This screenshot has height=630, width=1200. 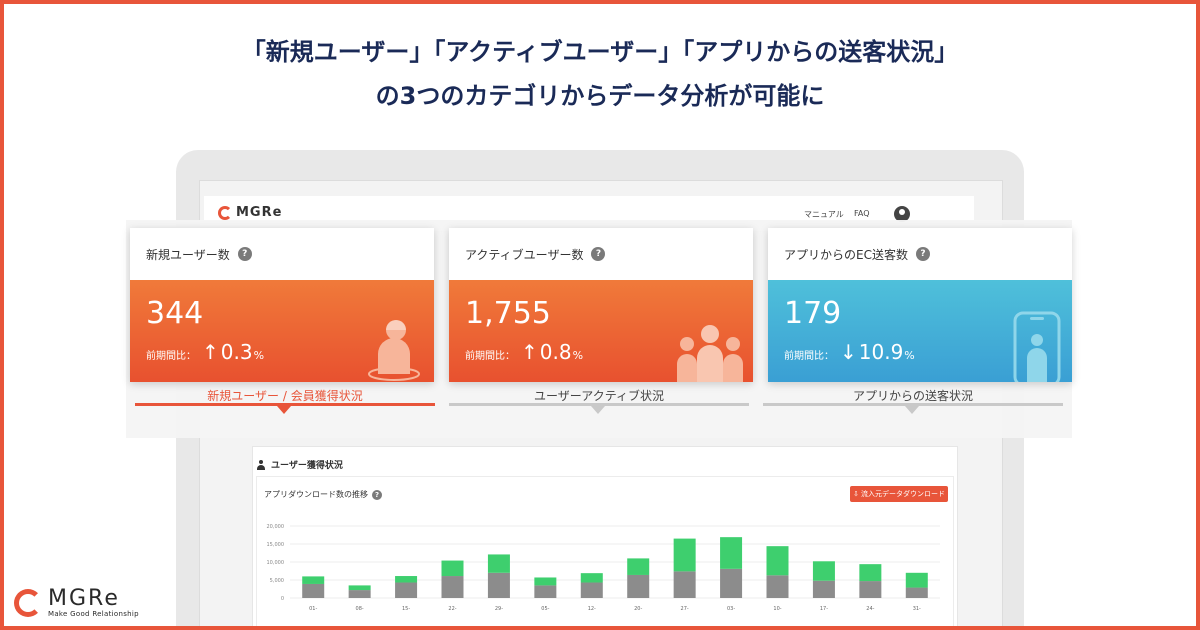 What do you see at coordinates (84, 598) in the screenshot?
I see `brand-name: MGRe` at bounding box center [84, 598].